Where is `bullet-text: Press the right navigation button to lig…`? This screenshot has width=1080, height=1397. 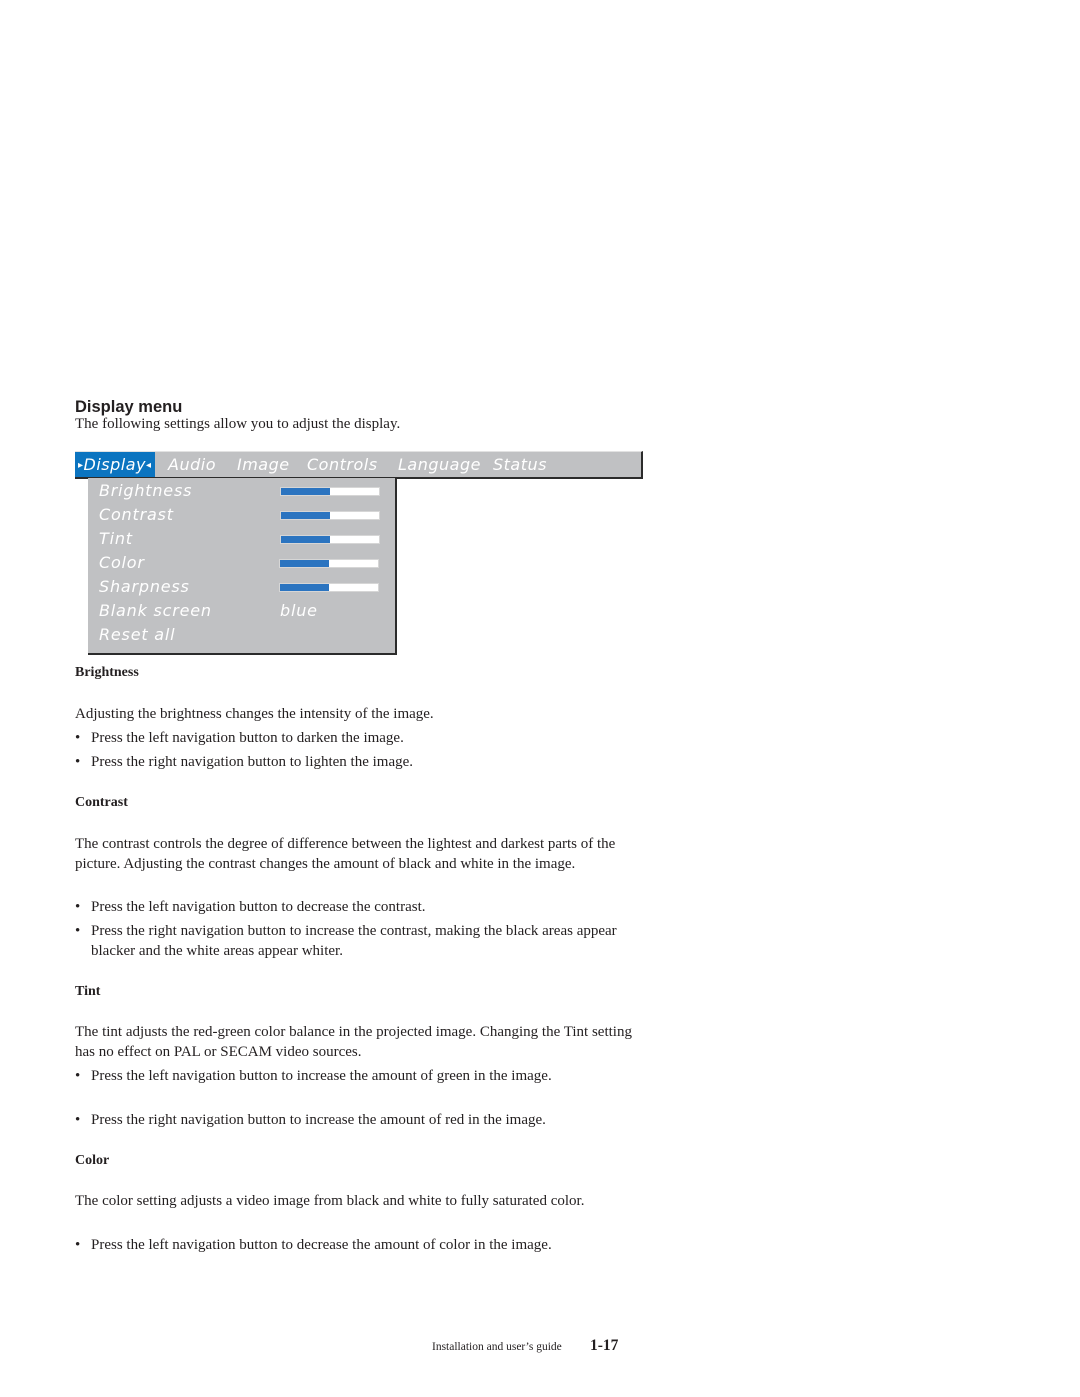
bullet-text: Press the right navigation button to lig… is located at coordinates (252, 762).